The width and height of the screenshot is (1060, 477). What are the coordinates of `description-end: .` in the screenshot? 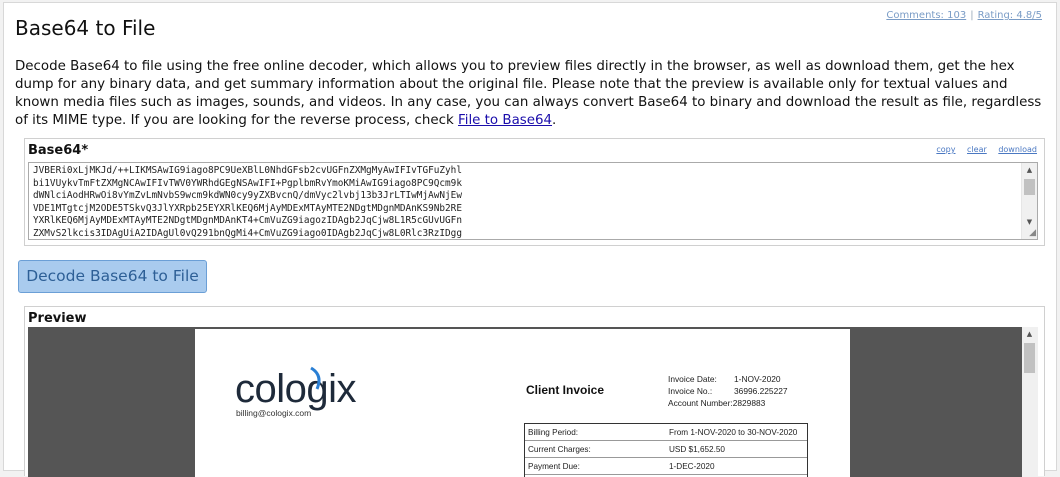 It's located at (554, 120).